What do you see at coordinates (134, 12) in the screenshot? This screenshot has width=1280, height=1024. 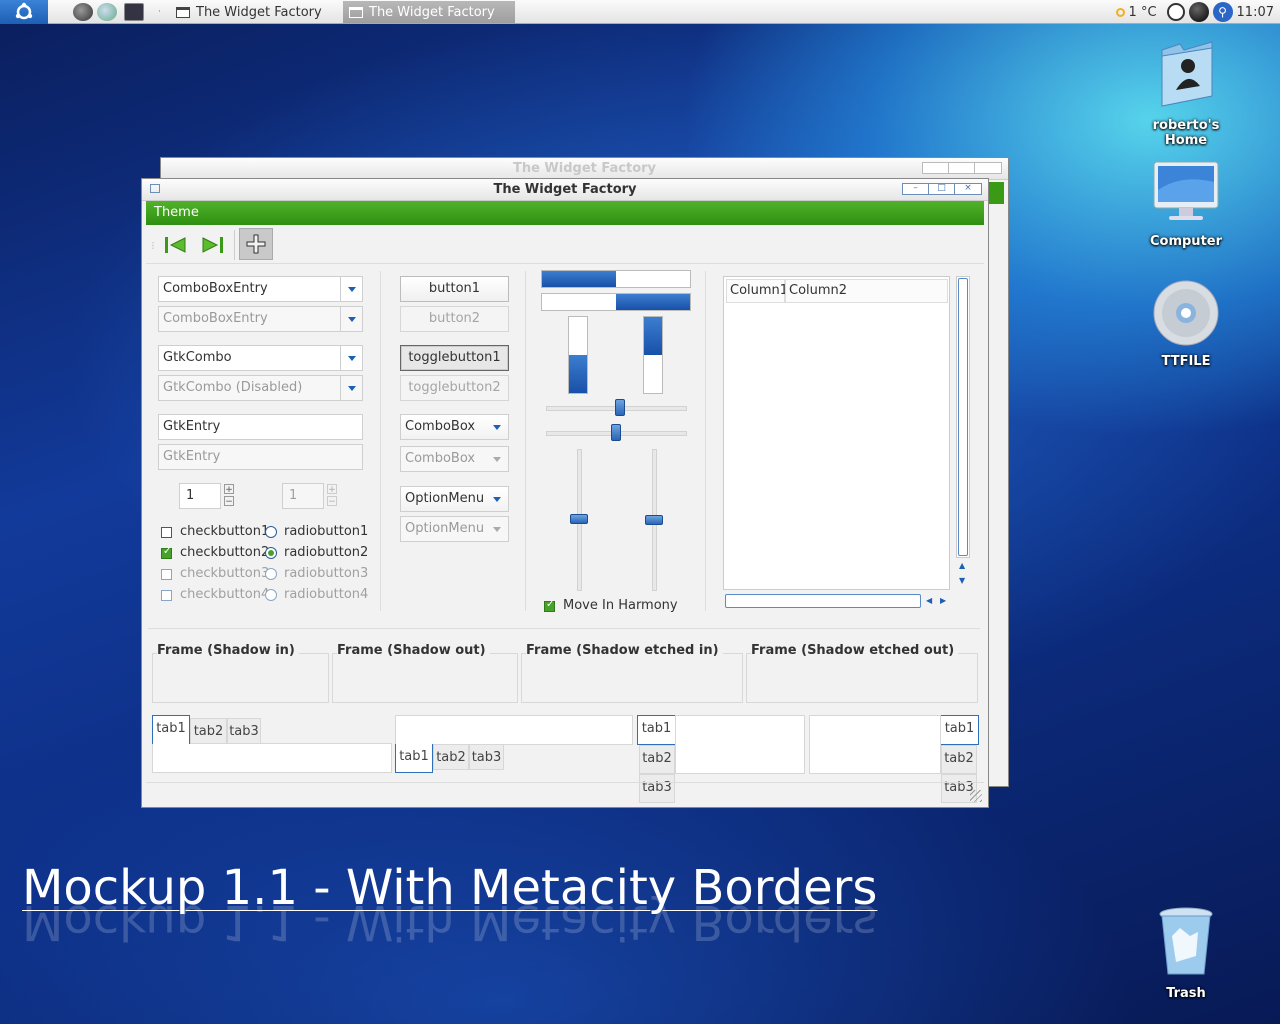 I see `terminal-launcher-icon` at bounding box center [134, 12].